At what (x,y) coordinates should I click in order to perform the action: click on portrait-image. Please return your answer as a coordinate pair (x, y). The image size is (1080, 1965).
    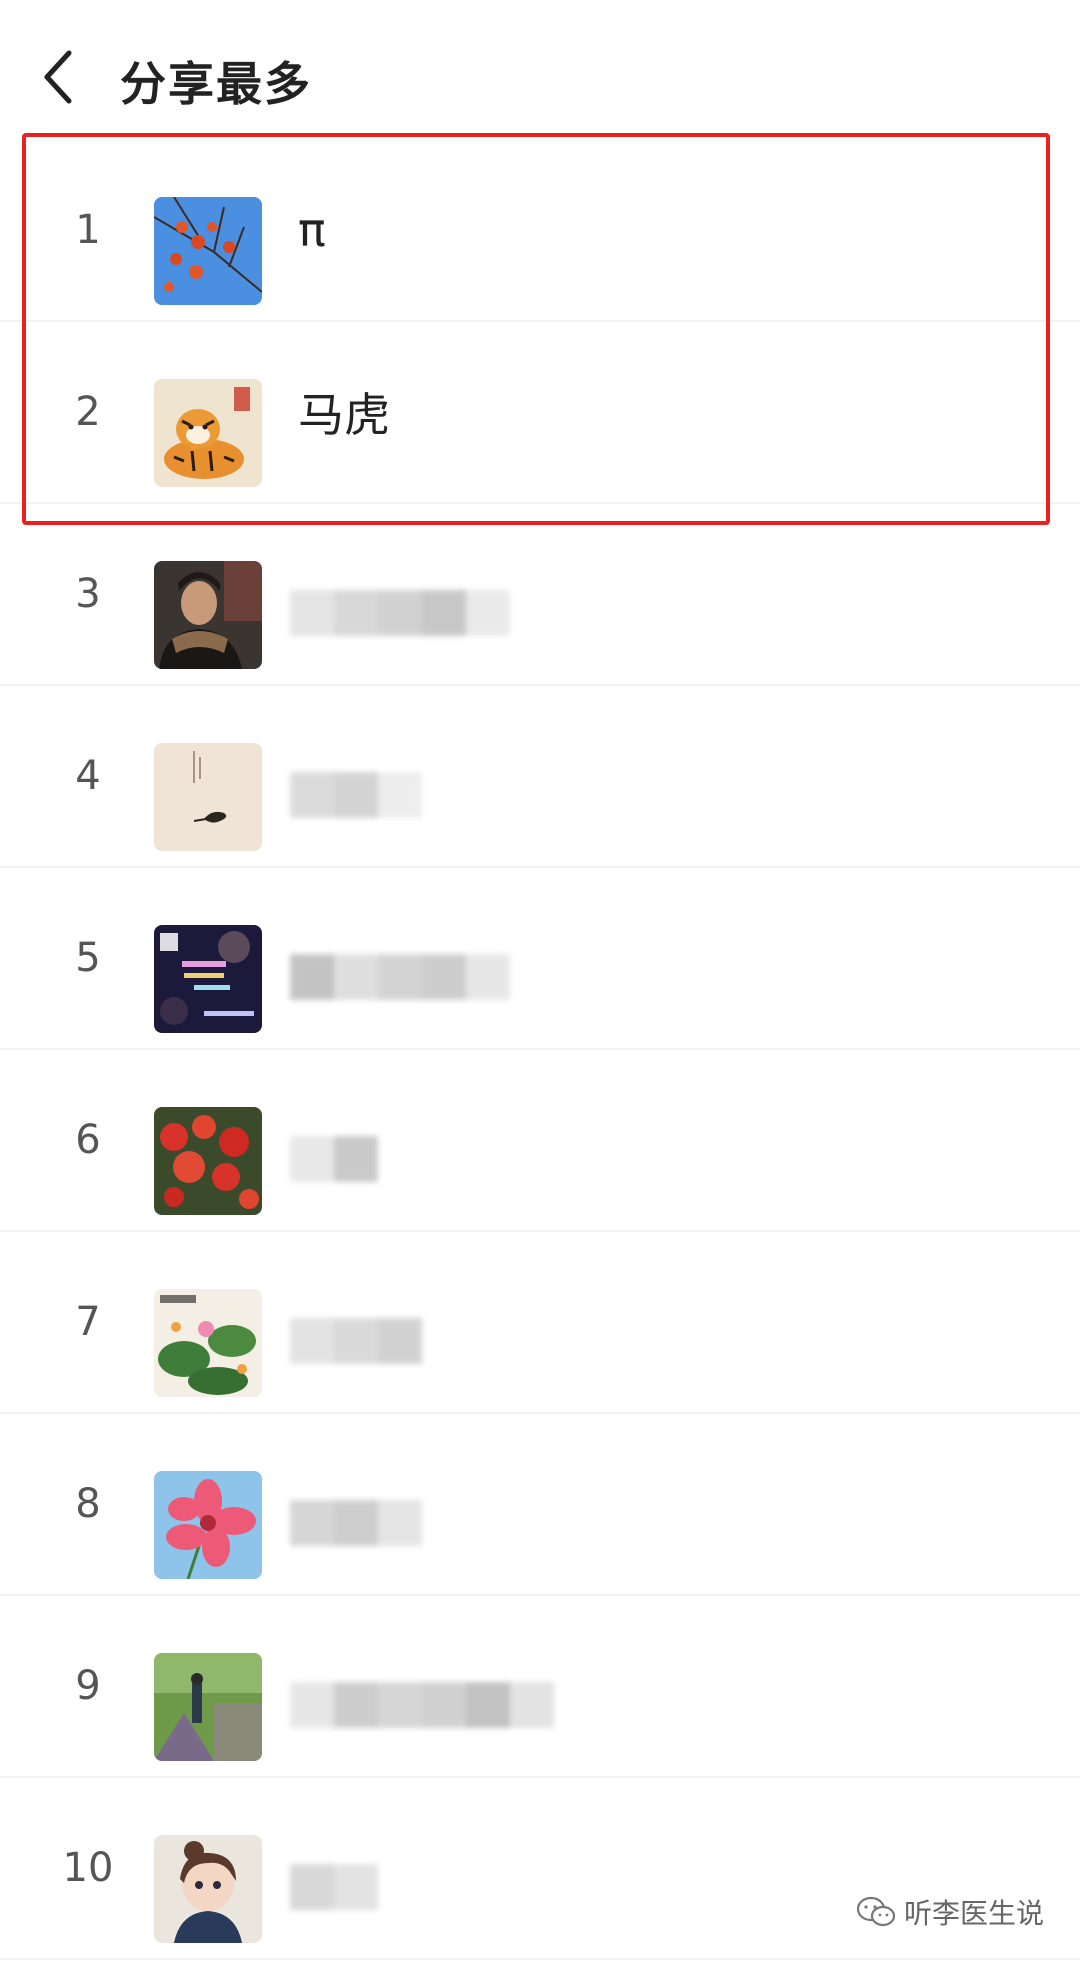
    Looking at the image, I should click on (208, 615).